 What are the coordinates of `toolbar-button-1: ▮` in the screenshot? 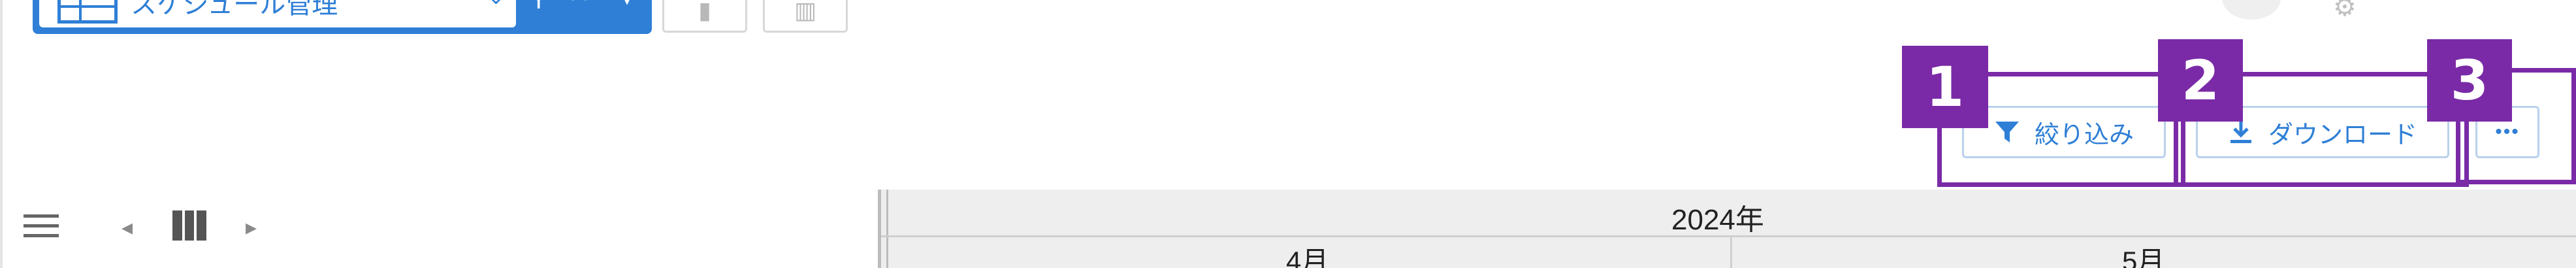 It's located at (704, 16).